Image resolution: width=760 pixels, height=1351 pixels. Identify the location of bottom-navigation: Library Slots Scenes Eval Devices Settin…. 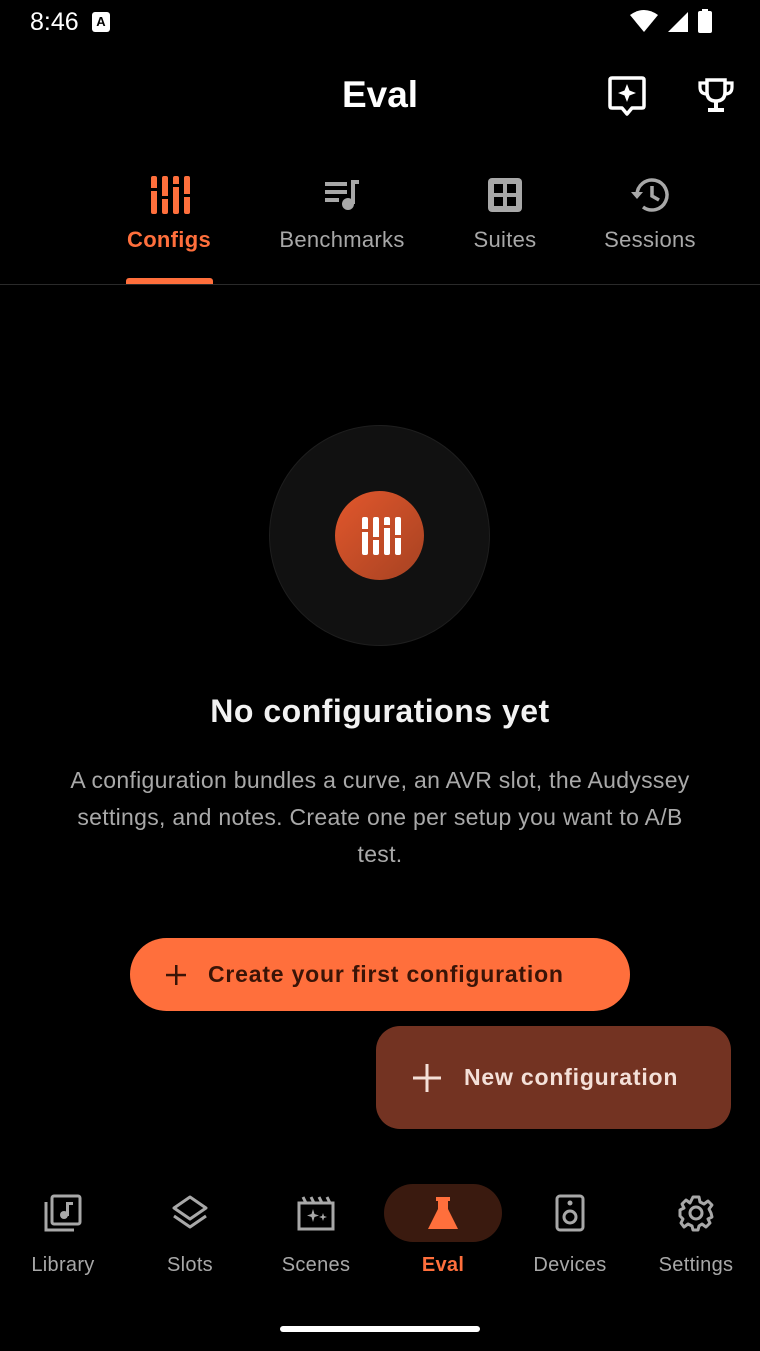
(380, 1235).